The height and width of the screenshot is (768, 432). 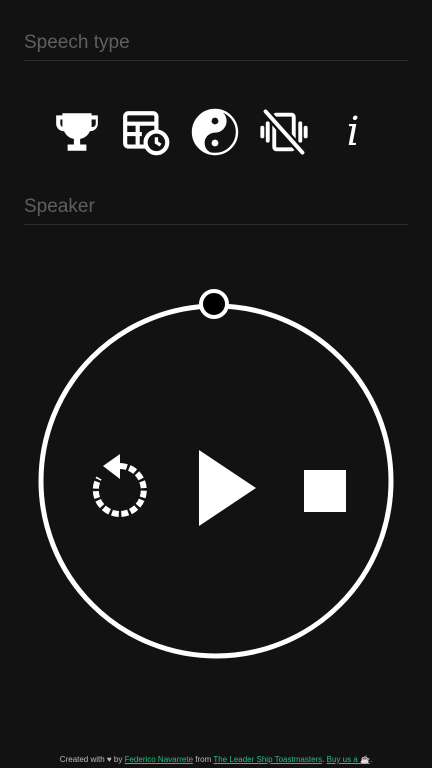 I want to click on speech-type-label: Speech type, so click(x=77, y=42).